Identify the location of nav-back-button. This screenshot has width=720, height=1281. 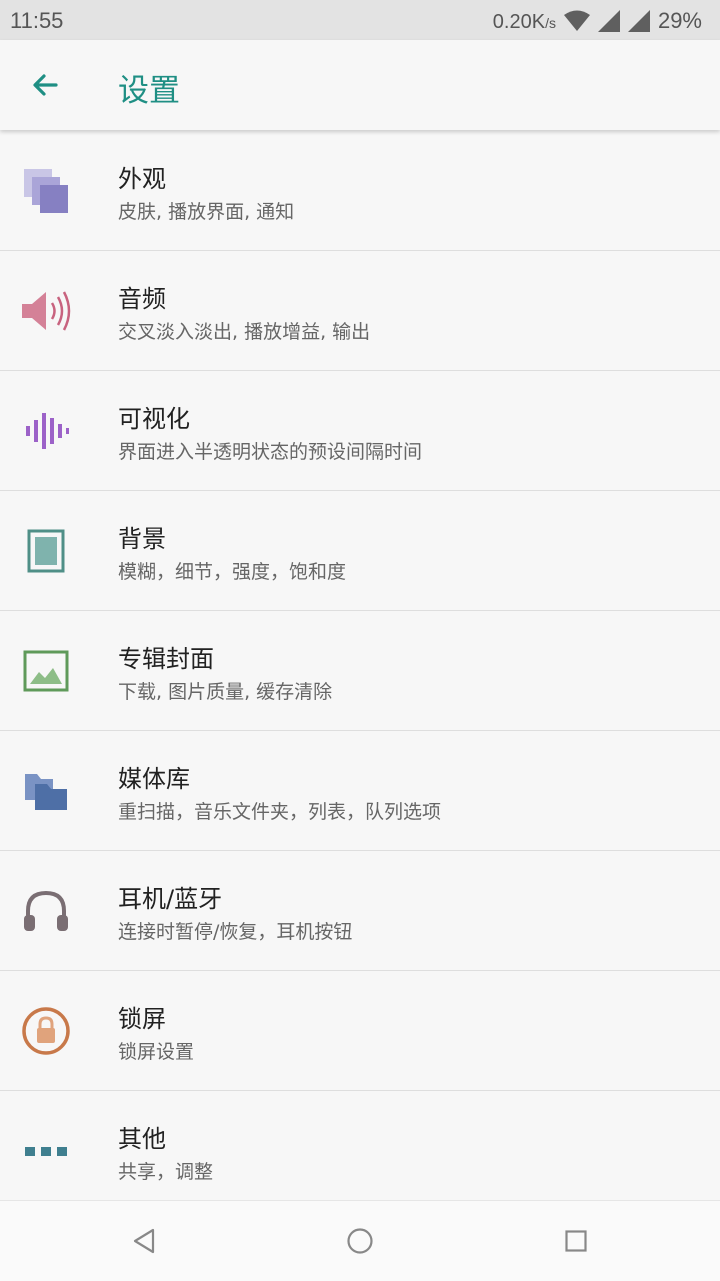
(144, 1241).